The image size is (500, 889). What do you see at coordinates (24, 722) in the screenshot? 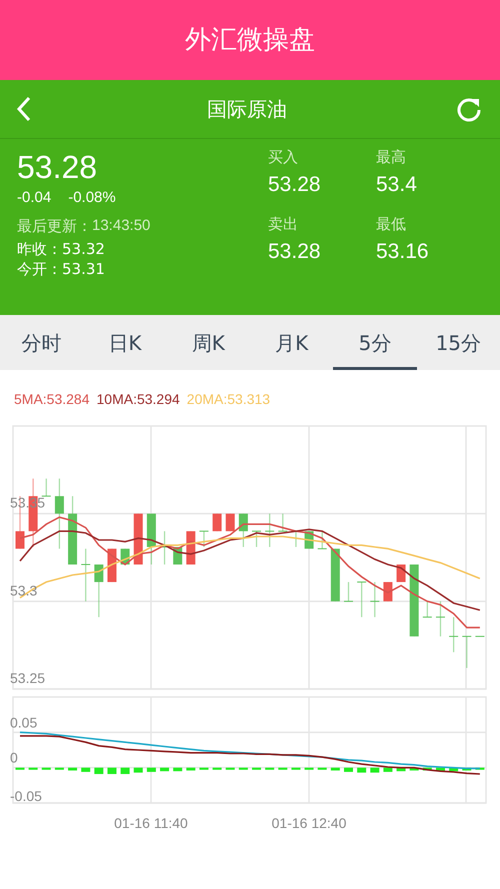
I see `axis-label: 0.05` at bounding box center [24, 722].